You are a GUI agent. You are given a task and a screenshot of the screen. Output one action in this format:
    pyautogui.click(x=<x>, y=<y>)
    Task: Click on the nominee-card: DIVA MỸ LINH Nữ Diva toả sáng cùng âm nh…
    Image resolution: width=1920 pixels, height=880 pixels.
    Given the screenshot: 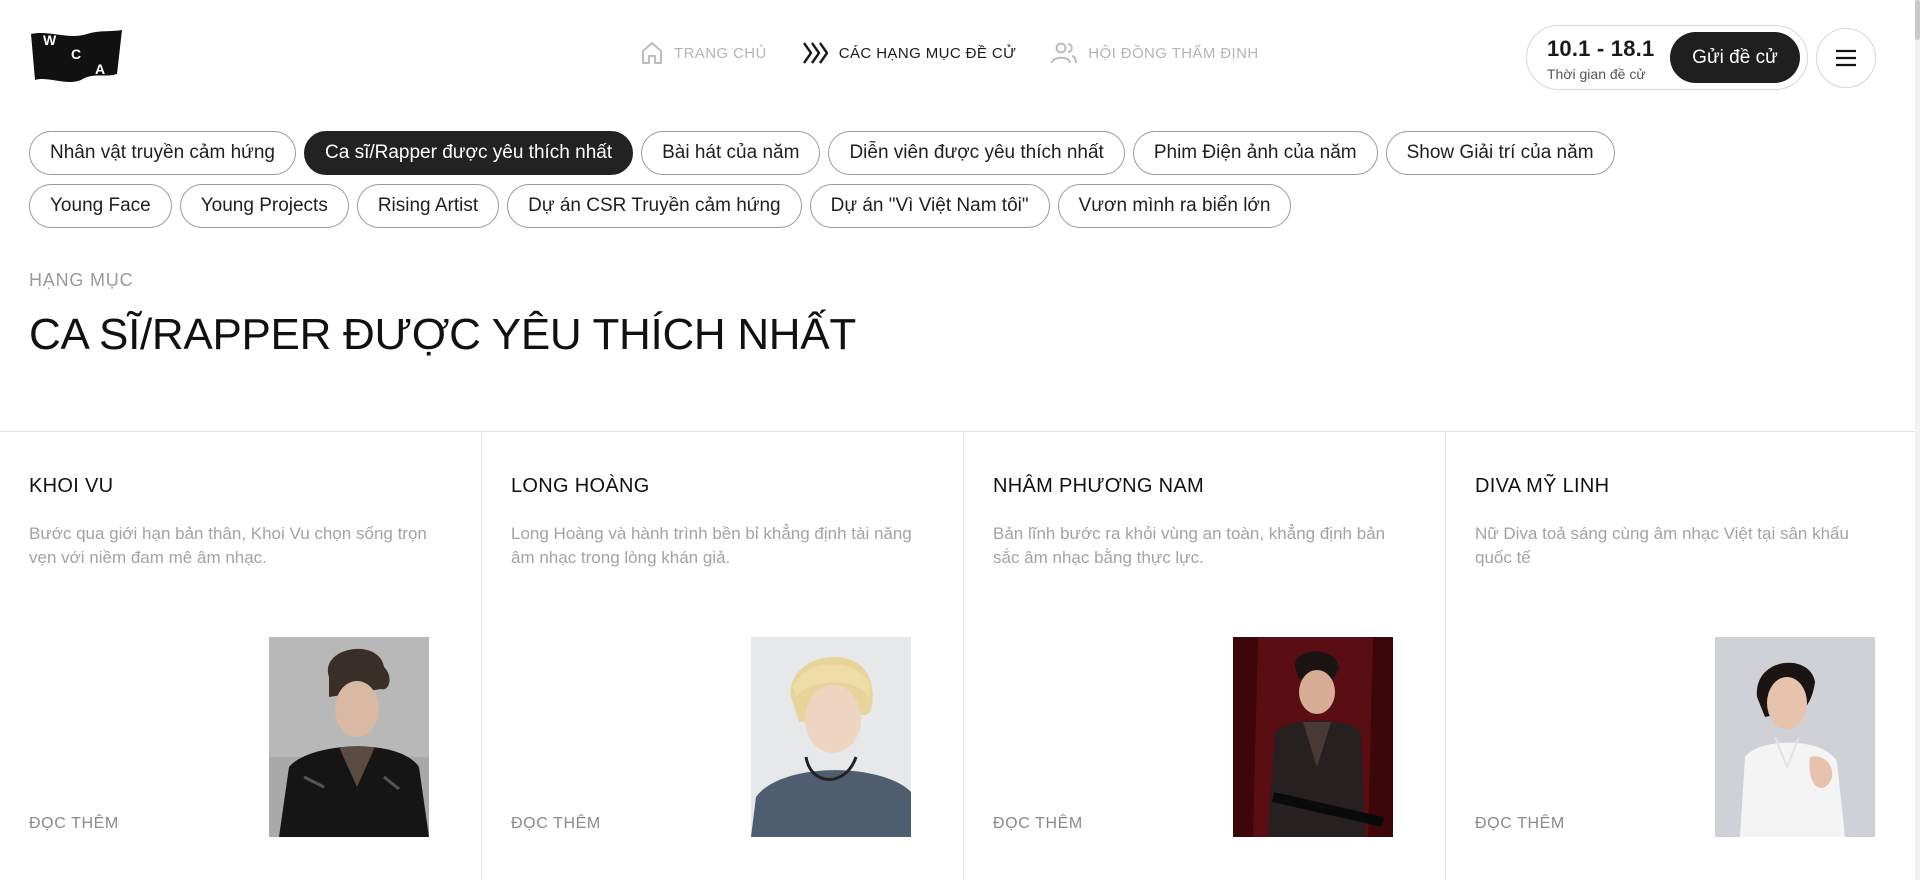 What is the action you would take?
    pyautogui.click(x=1680, y=656)
    